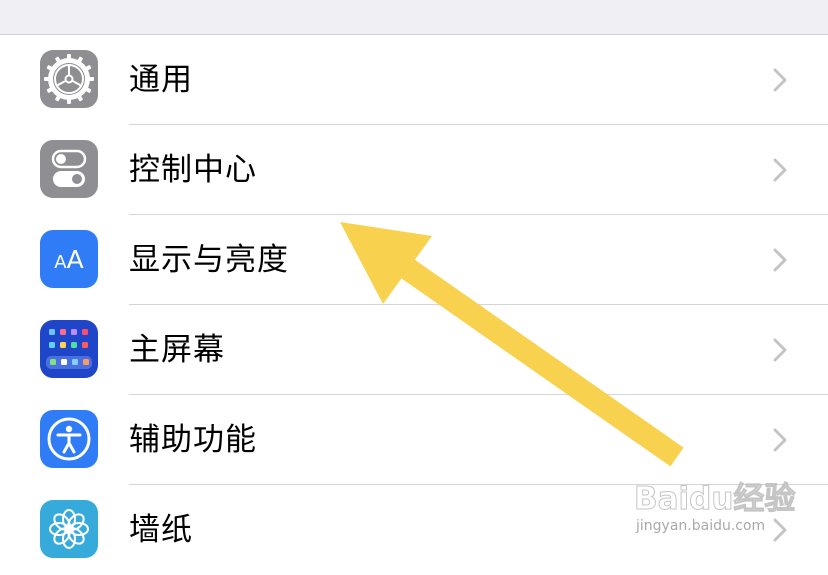 Image resolution: width=828 pixels, height=575 pixels. I want to click on toggles-icon, so click(69, 169).